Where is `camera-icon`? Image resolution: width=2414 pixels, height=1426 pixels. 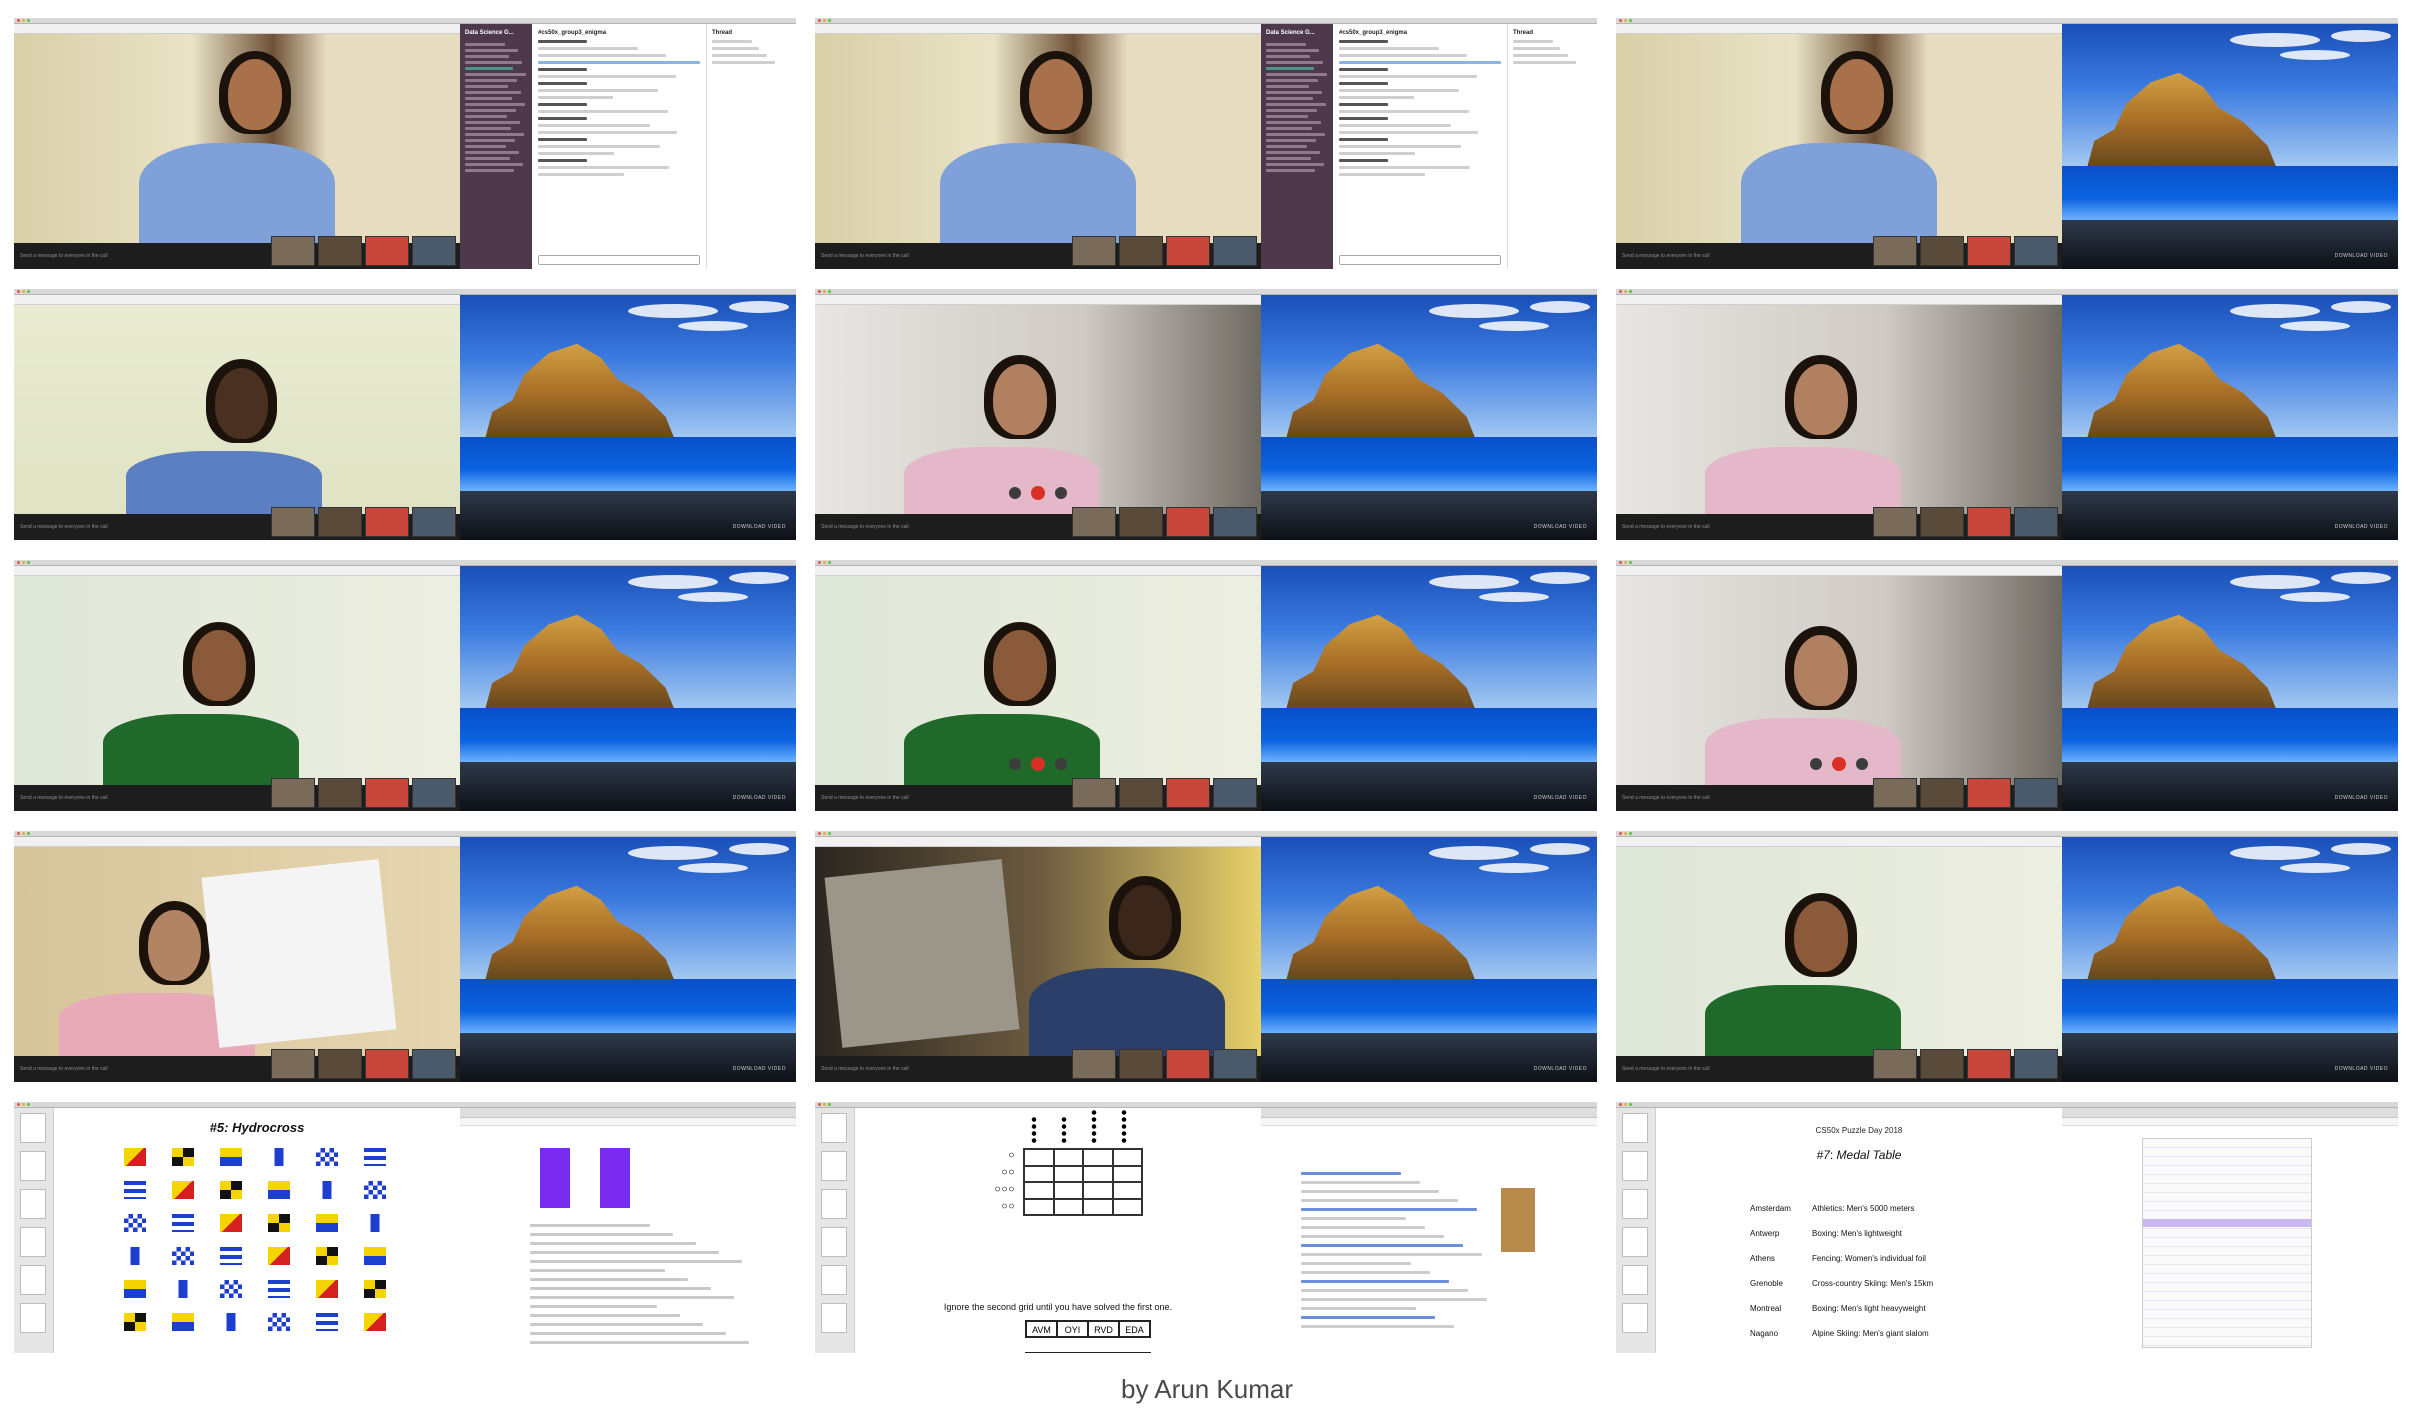
camera-icon is located at coordinates (1061, 764).